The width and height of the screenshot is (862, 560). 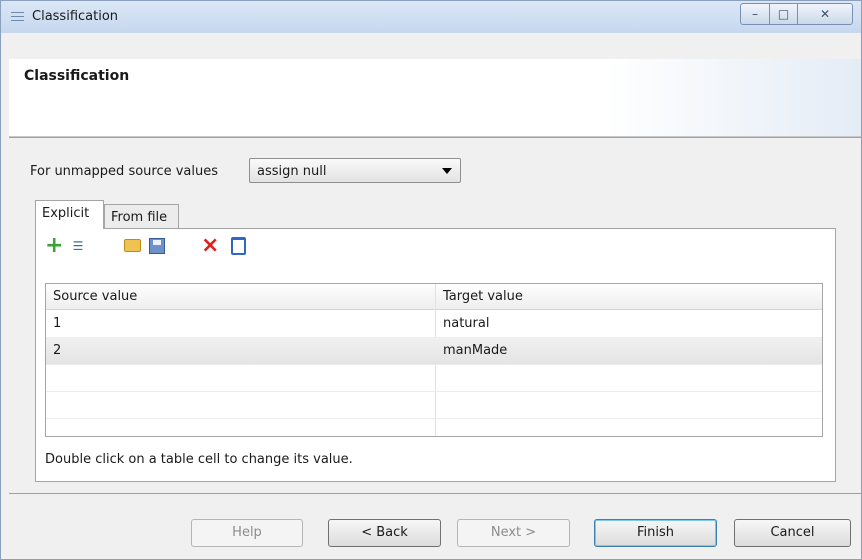 What do you see at coordinates (78, 246) in the screenshot?
I see `list-icon: ☰` at bounding box center [78, 246].